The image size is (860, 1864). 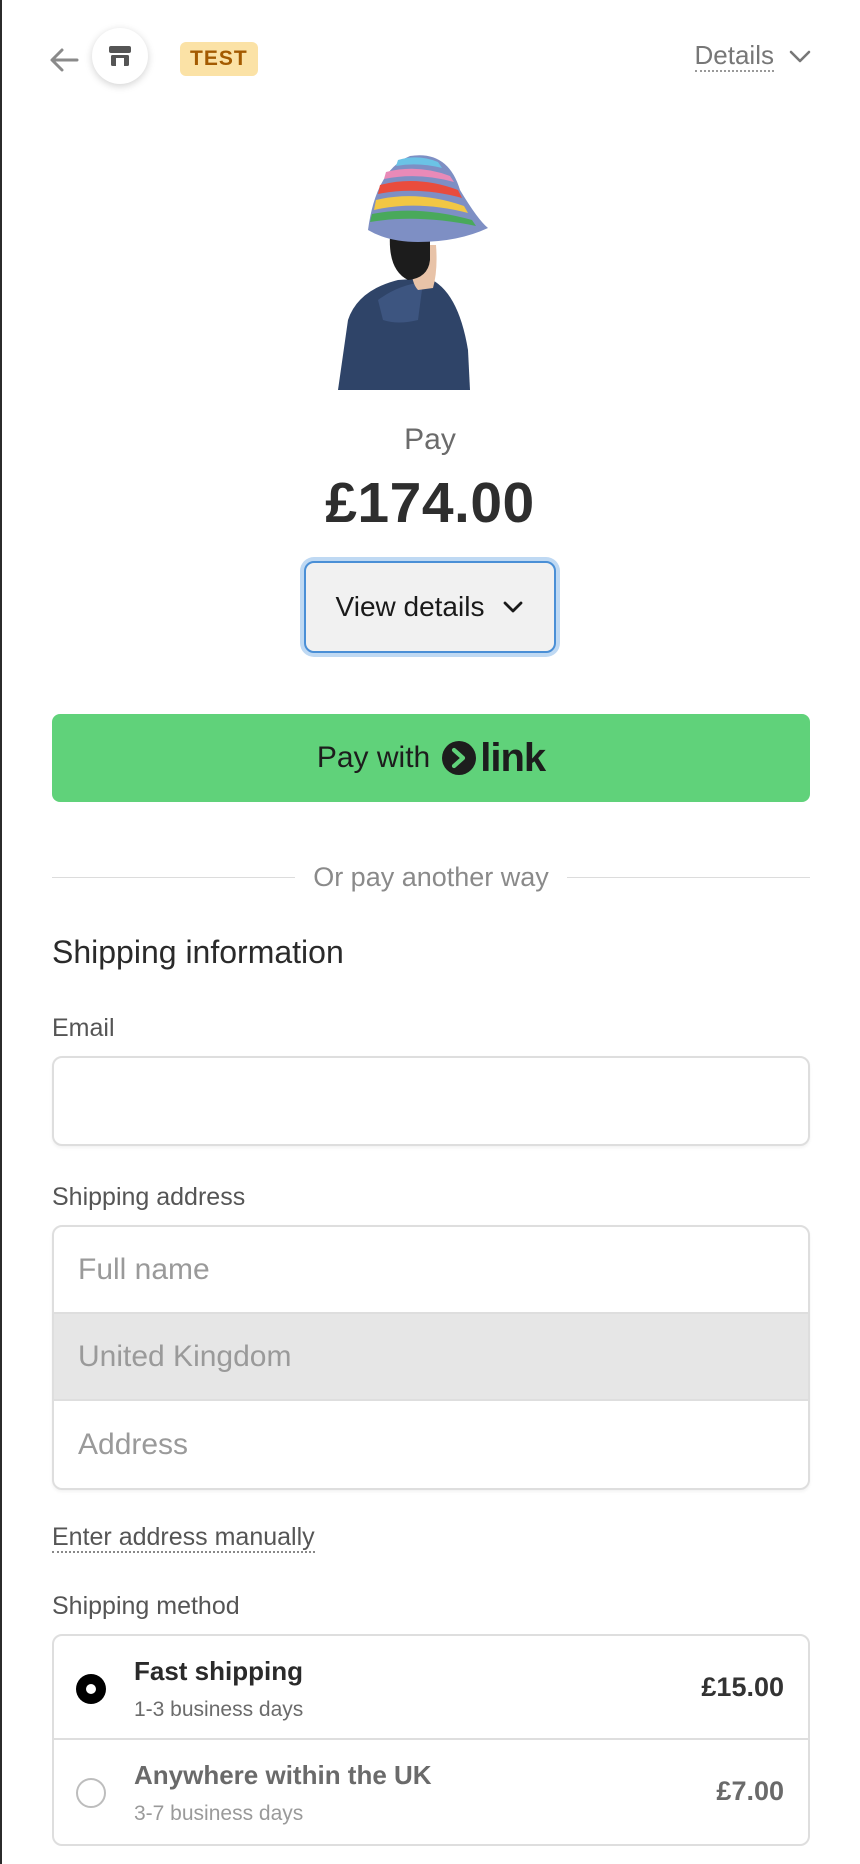 I want to click on or-divider: Or pay another way, so click(x=431, y=877).